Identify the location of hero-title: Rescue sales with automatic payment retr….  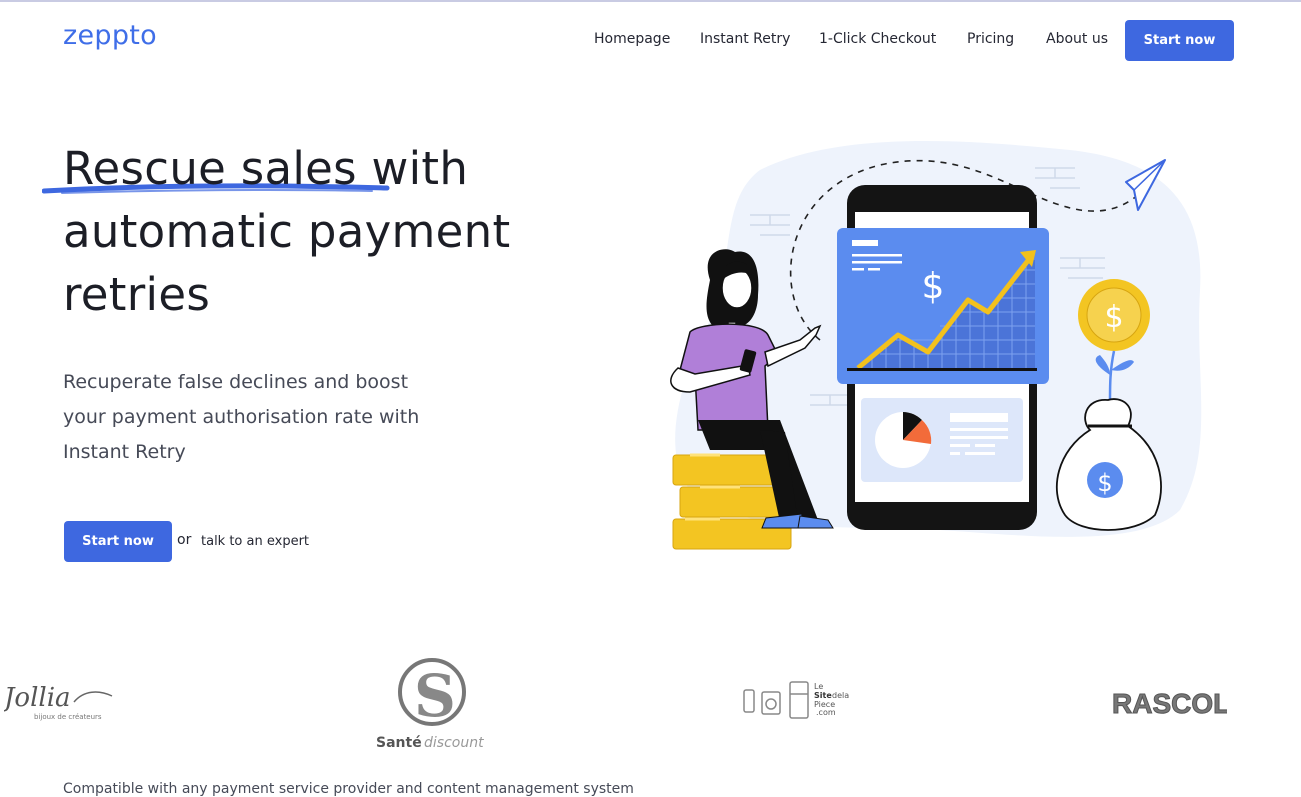
(323, 231).